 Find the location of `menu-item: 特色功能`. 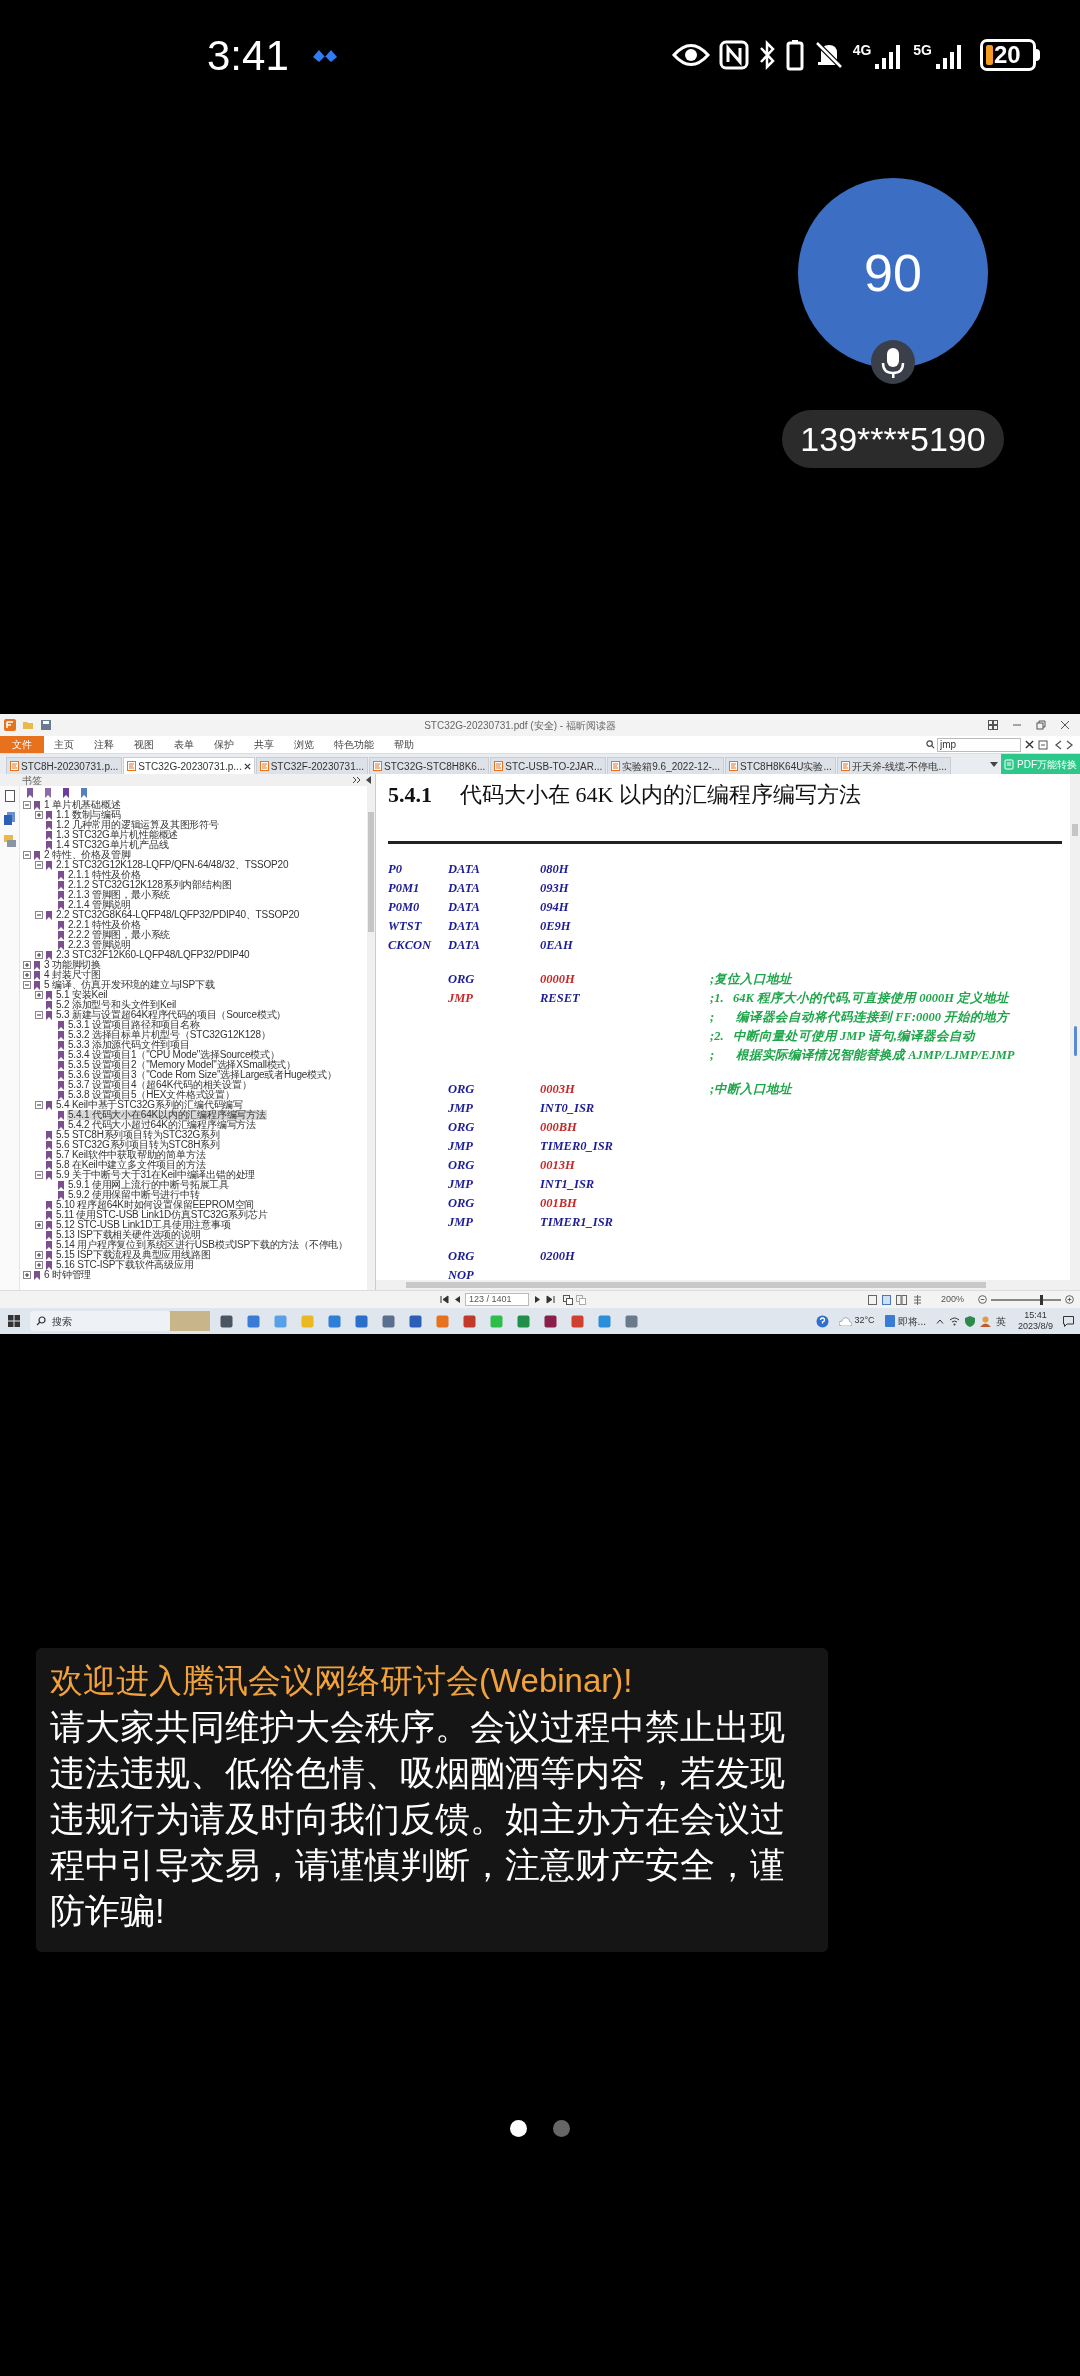

menu-item: 特色功能 is located at coordinates (354, 744).